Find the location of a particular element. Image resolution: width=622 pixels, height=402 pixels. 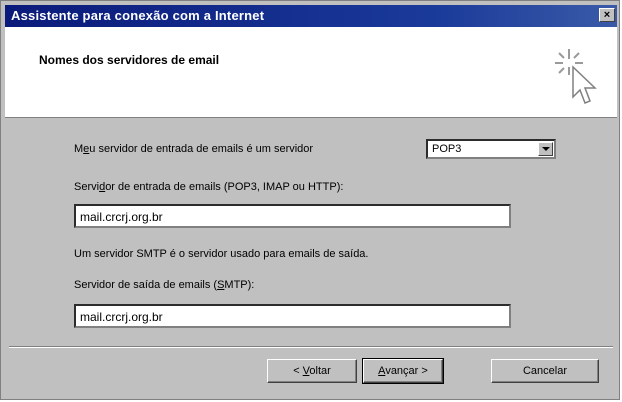

close-button: × is located at coordinates (607, 15).